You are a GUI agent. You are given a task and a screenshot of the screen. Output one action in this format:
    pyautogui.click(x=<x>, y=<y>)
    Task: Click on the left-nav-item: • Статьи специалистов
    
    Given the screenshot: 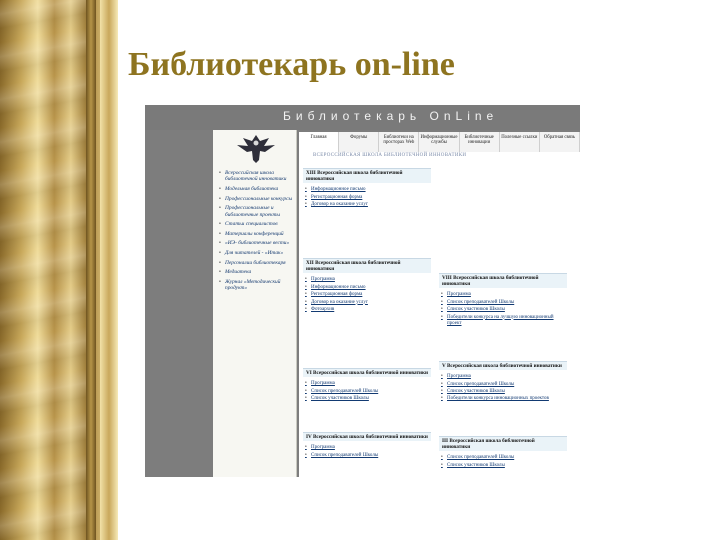 What is the action you would take?
    pyautogui.click(x=259, y=224)
    